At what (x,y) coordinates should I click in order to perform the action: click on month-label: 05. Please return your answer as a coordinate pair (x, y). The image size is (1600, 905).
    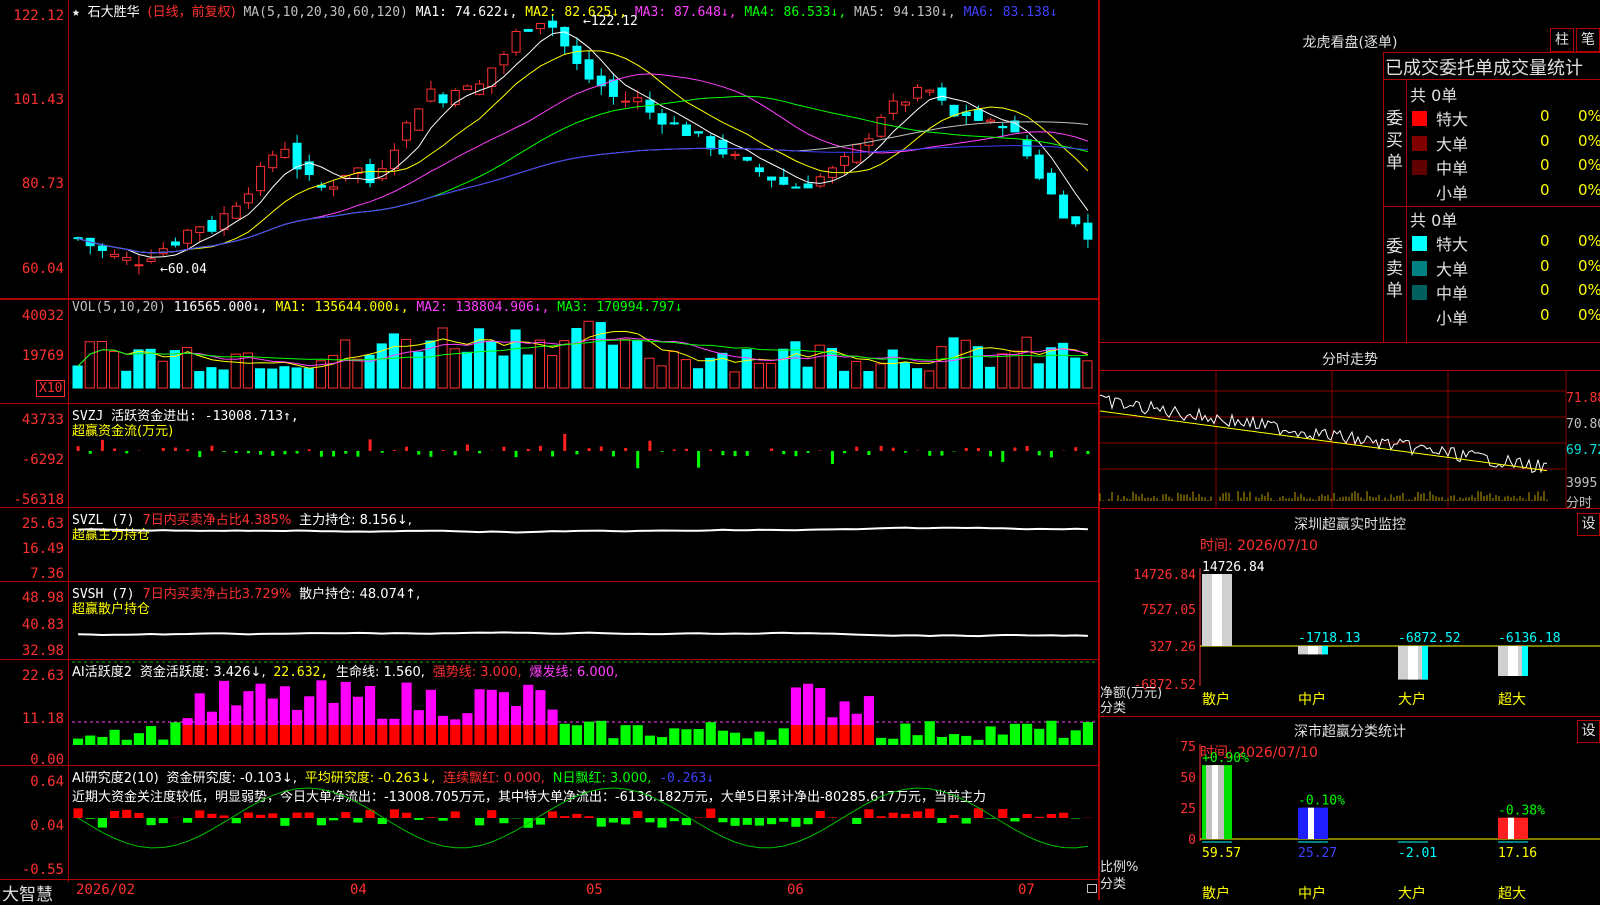
    Looking at the image, I should click on (594, 890).